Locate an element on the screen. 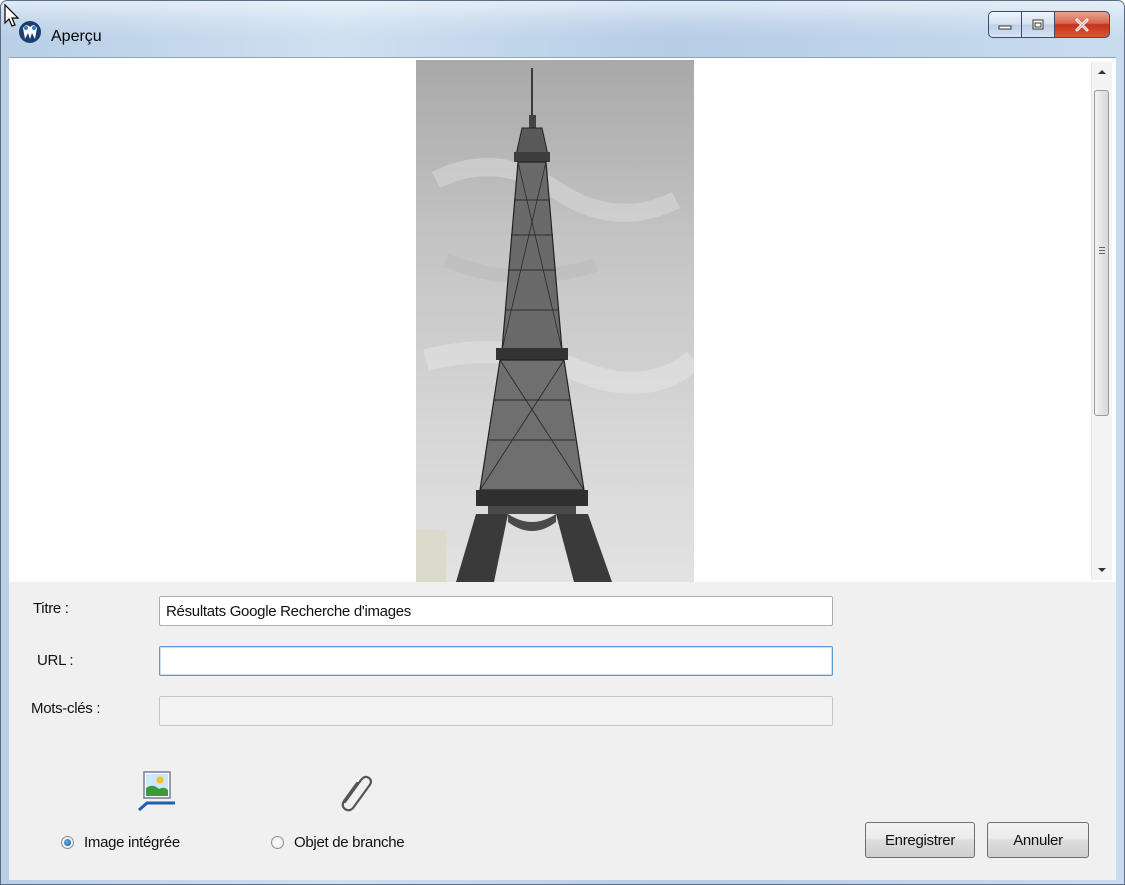  close-icon is located at coordinates (1082, 24).